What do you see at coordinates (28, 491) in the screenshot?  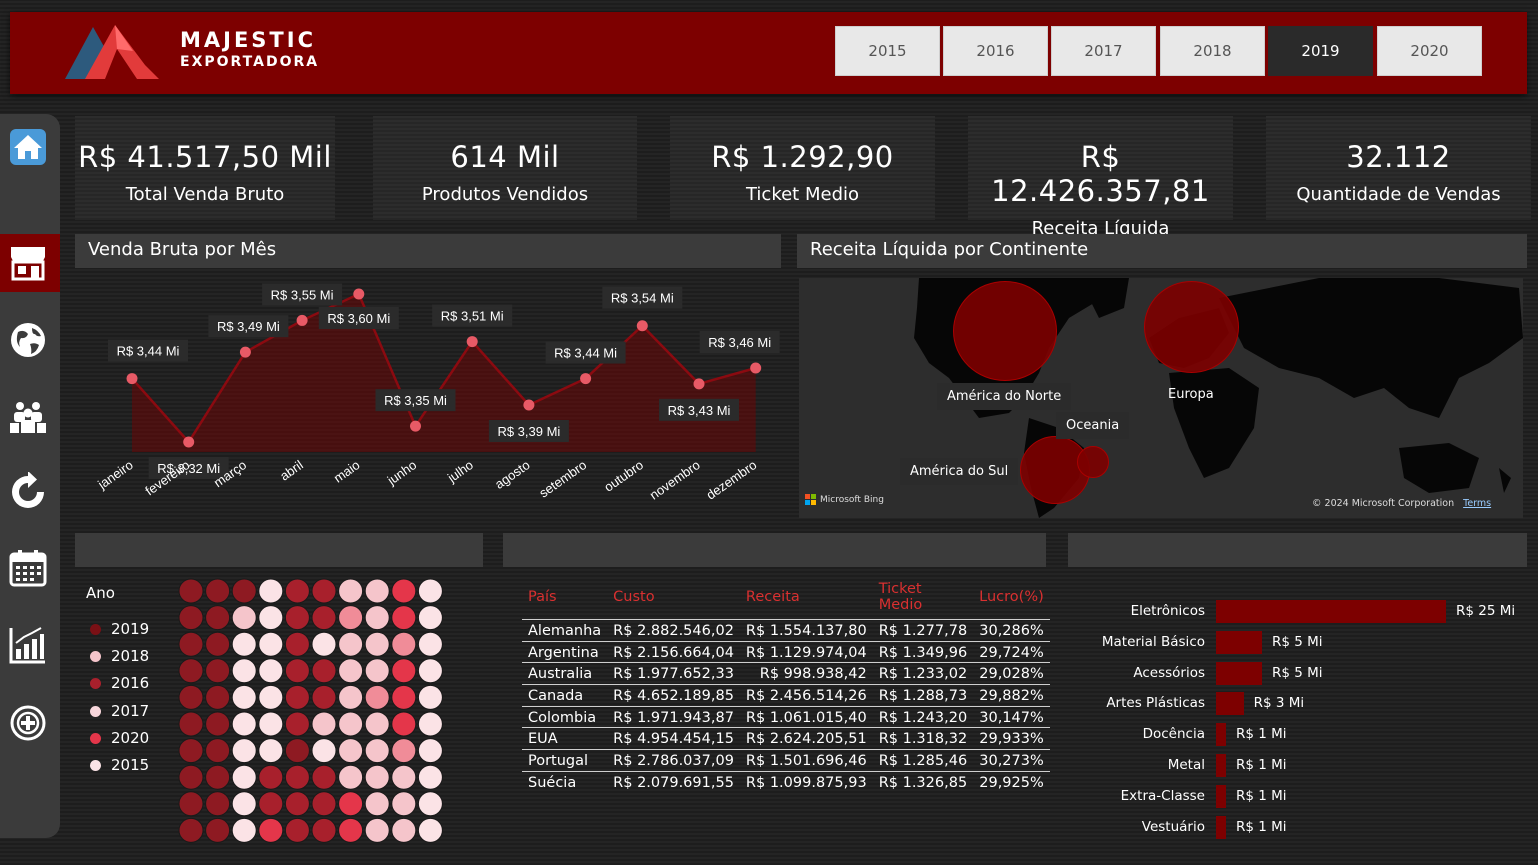 I see `sidebar-refresh-button` at bounding box center [28, 491].